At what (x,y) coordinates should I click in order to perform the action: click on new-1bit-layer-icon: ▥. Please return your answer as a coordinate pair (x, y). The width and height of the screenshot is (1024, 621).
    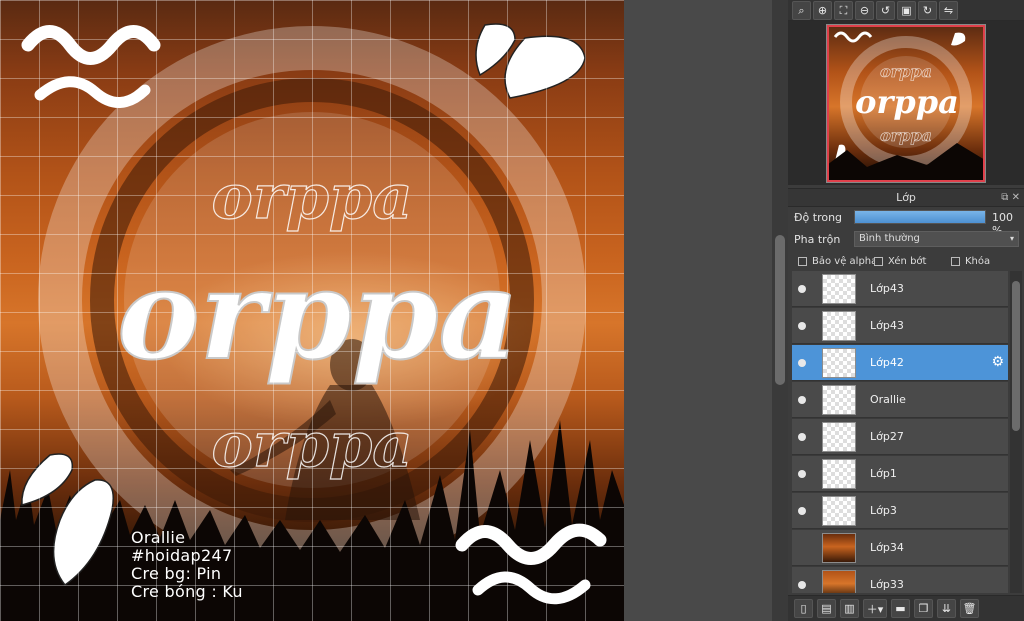
    Looking at the image, I should click on (849, 608).